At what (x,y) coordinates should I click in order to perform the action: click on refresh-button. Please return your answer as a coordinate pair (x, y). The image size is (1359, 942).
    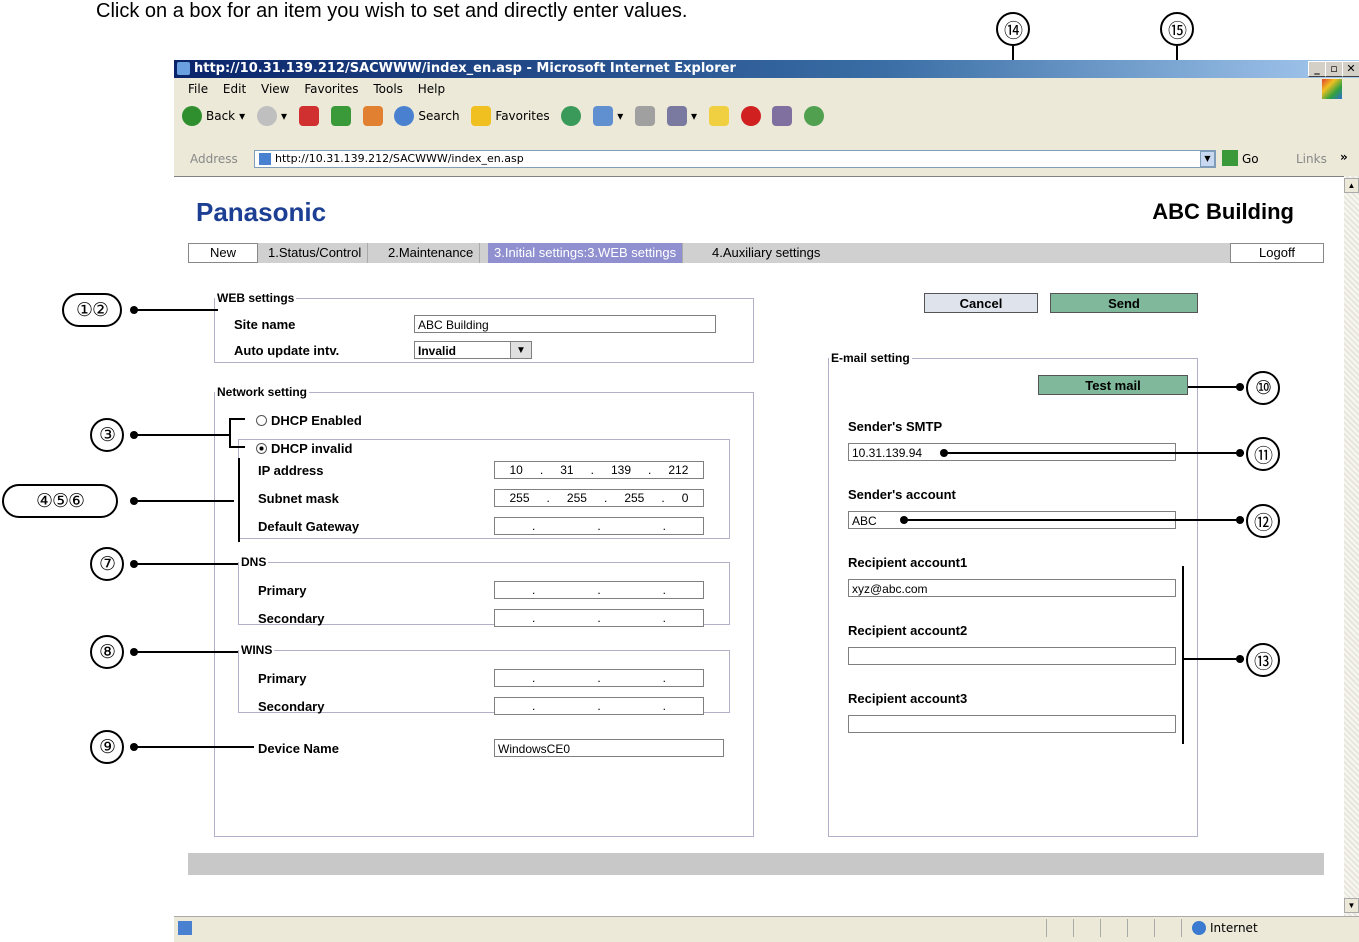
    Looking at the image, I should click on (340, 116).